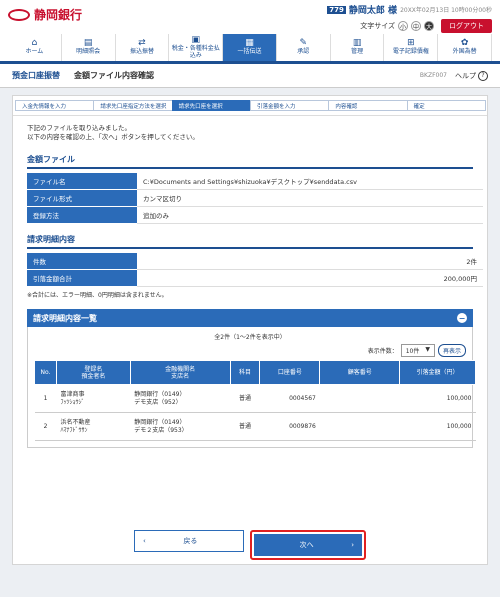 This screenshot has width=500, height=597. I want to click on redraw-button: 再表示, so click(451, 351).